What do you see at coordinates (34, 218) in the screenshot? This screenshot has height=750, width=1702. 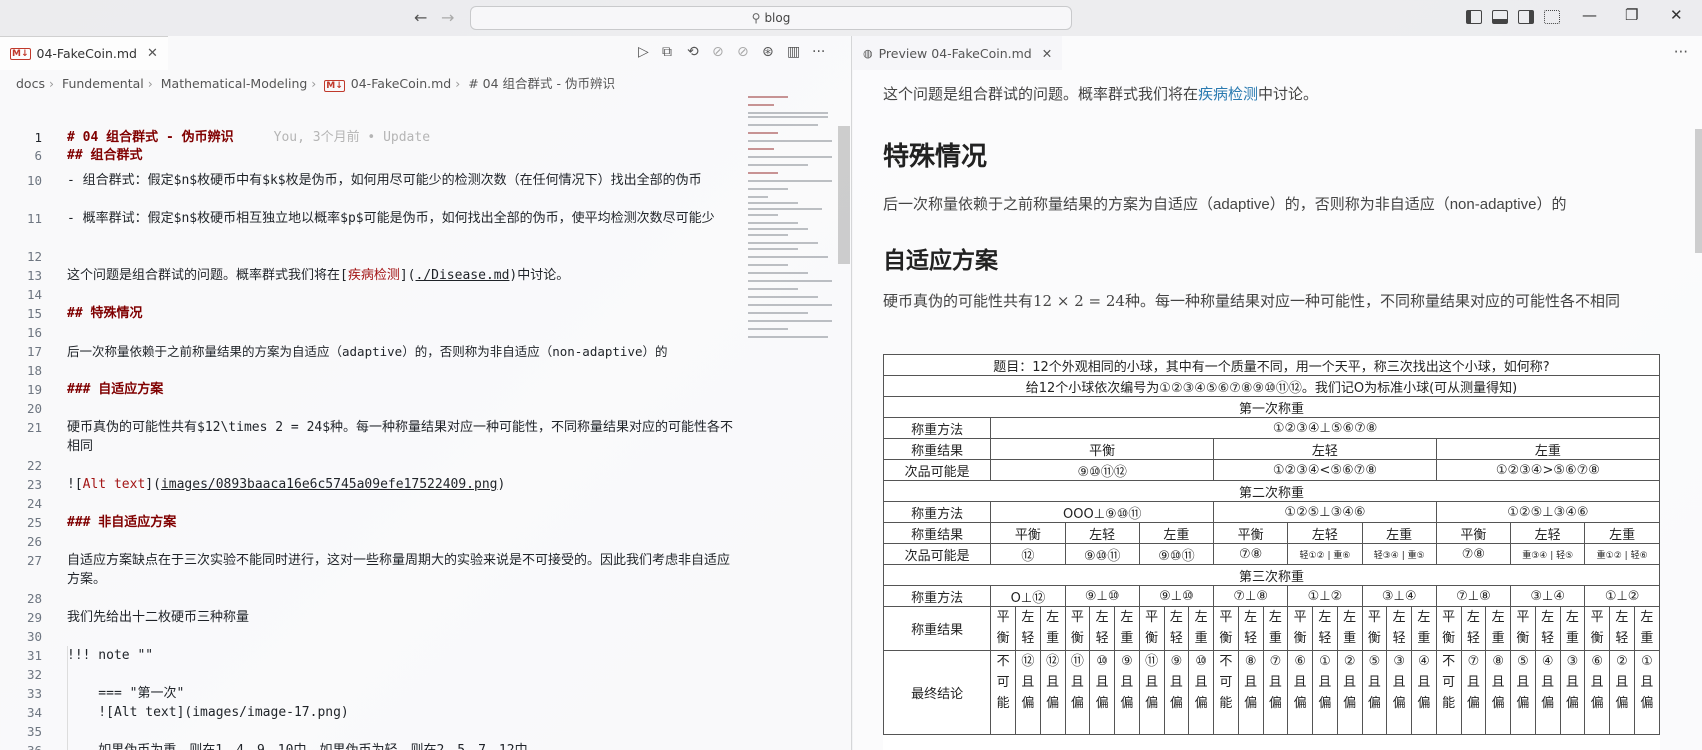 I see `line-number: 11` at bounding box center [34, 218].